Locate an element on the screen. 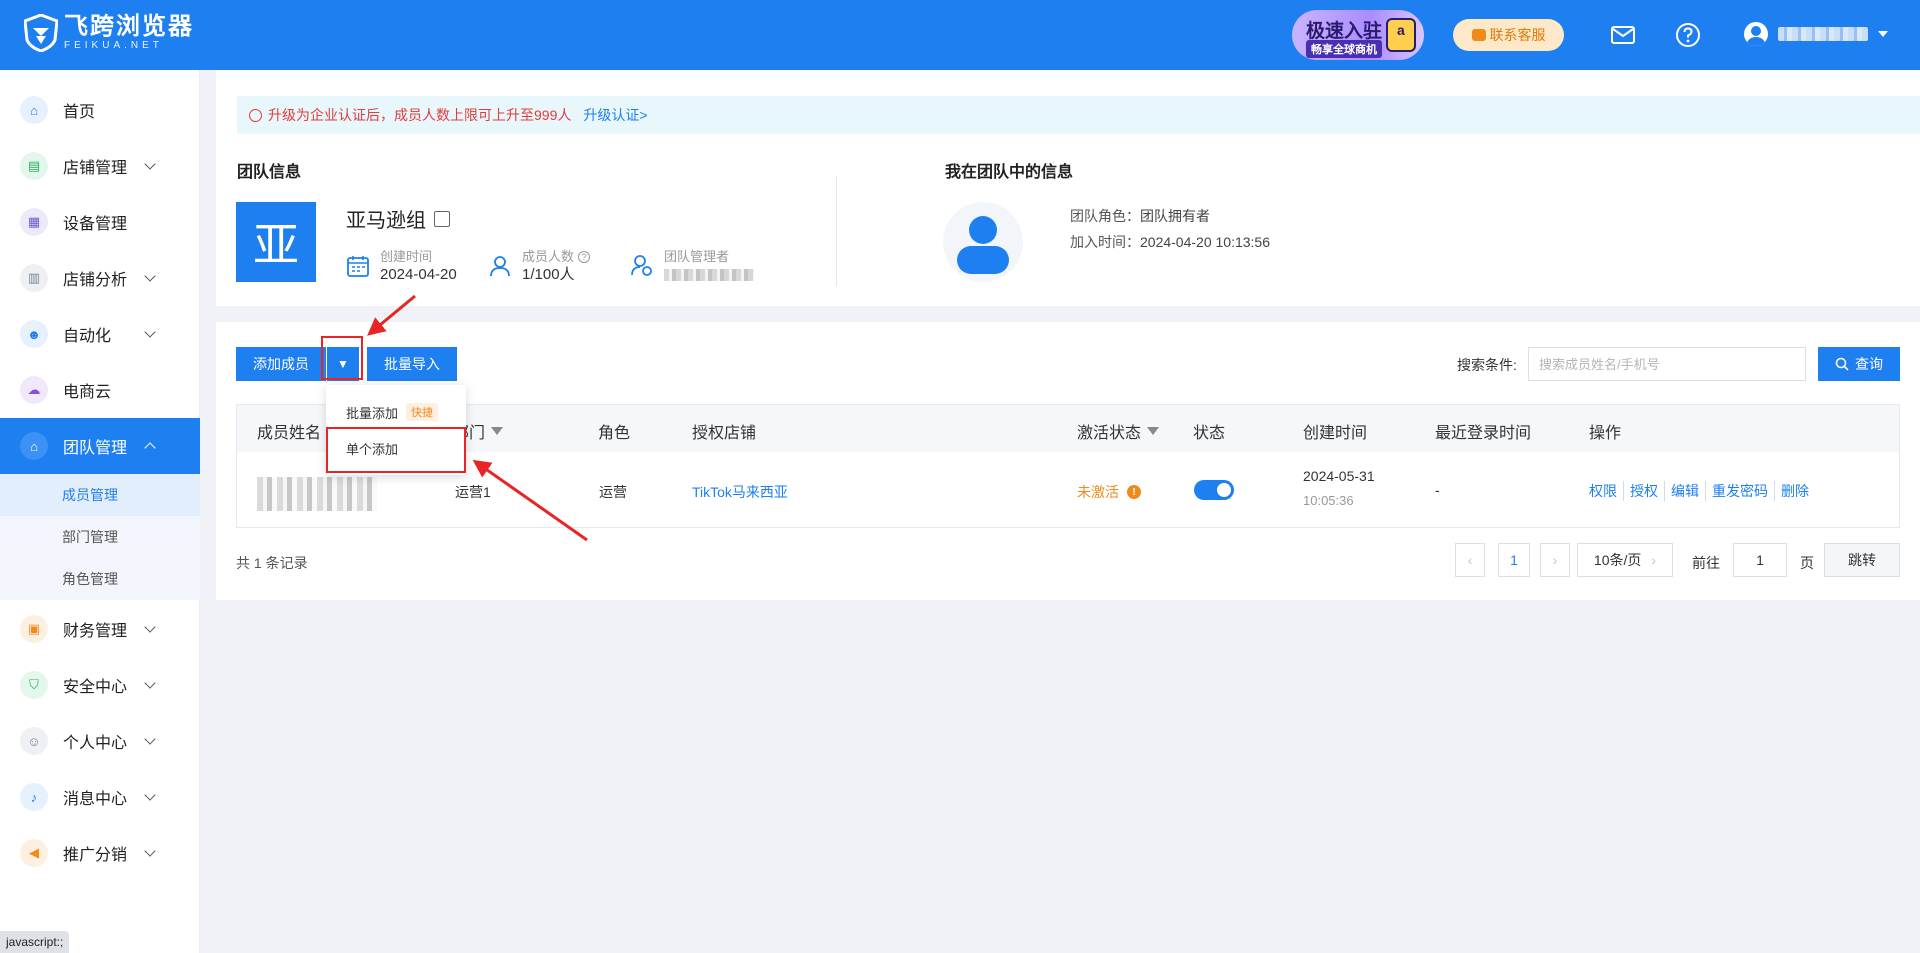  sidebar-item-device: ▦ 设备管理 is located at coordinates (100, 222).